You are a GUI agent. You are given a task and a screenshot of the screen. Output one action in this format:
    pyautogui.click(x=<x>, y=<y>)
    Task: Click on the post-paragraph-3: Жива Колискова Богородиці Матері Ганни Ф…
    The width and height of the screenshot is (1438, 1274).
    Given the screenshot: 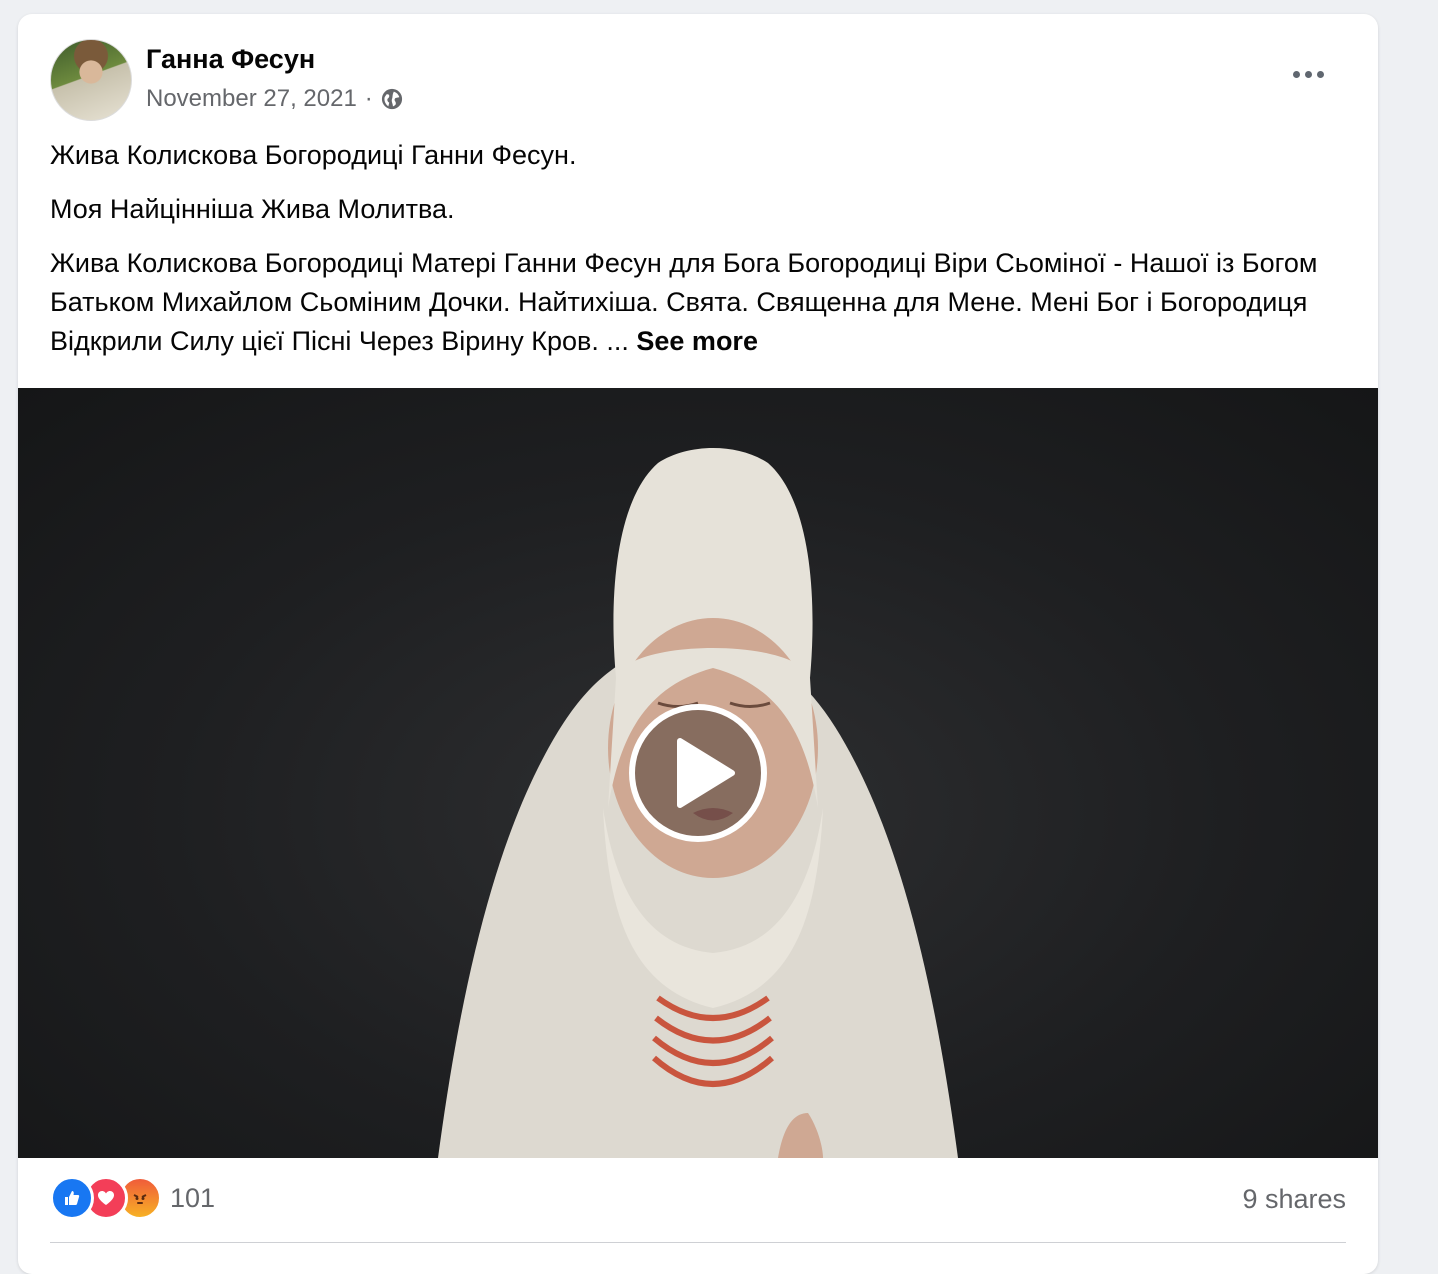 What is the action you would take?
    pyautogui.click(x=695, y=302)
    